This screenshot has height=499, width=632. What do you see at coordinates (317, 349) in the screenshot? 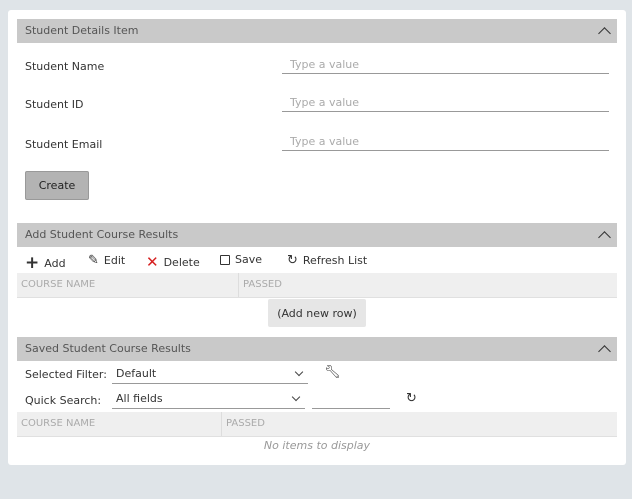
I see `saved-results-header: Saved Student Course Results` at bounding box center [317, 349].